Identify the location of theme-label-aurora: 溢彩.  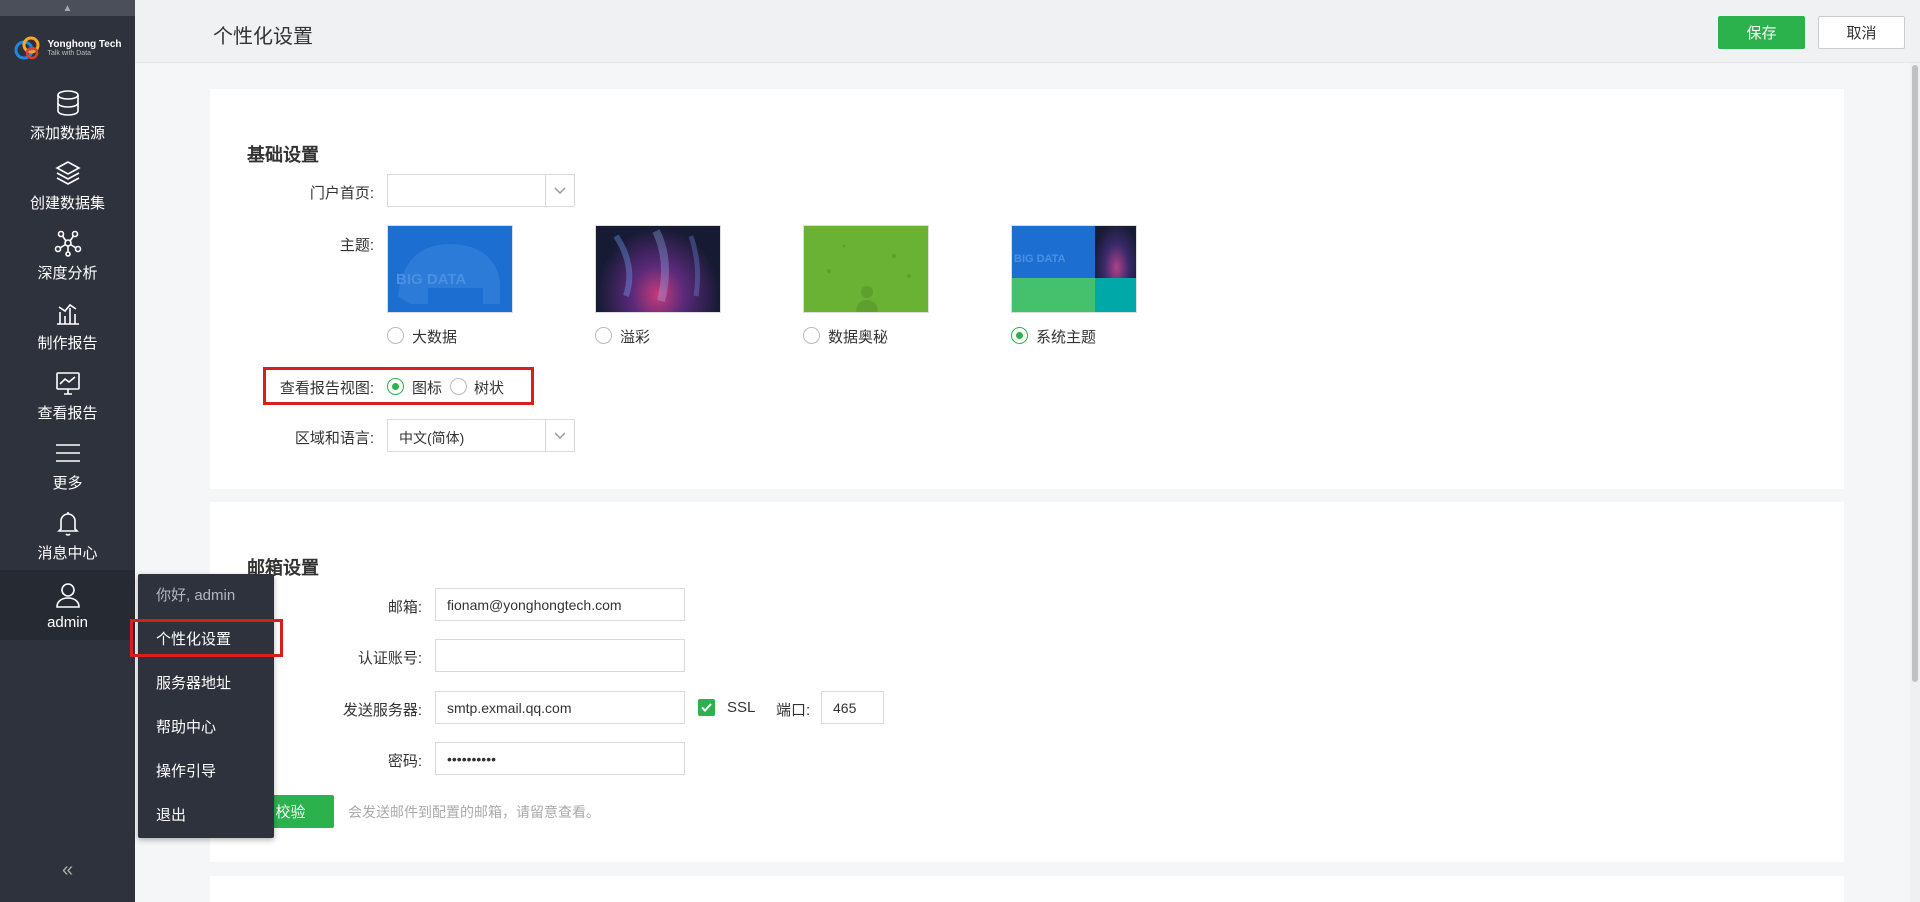
(635, 337).